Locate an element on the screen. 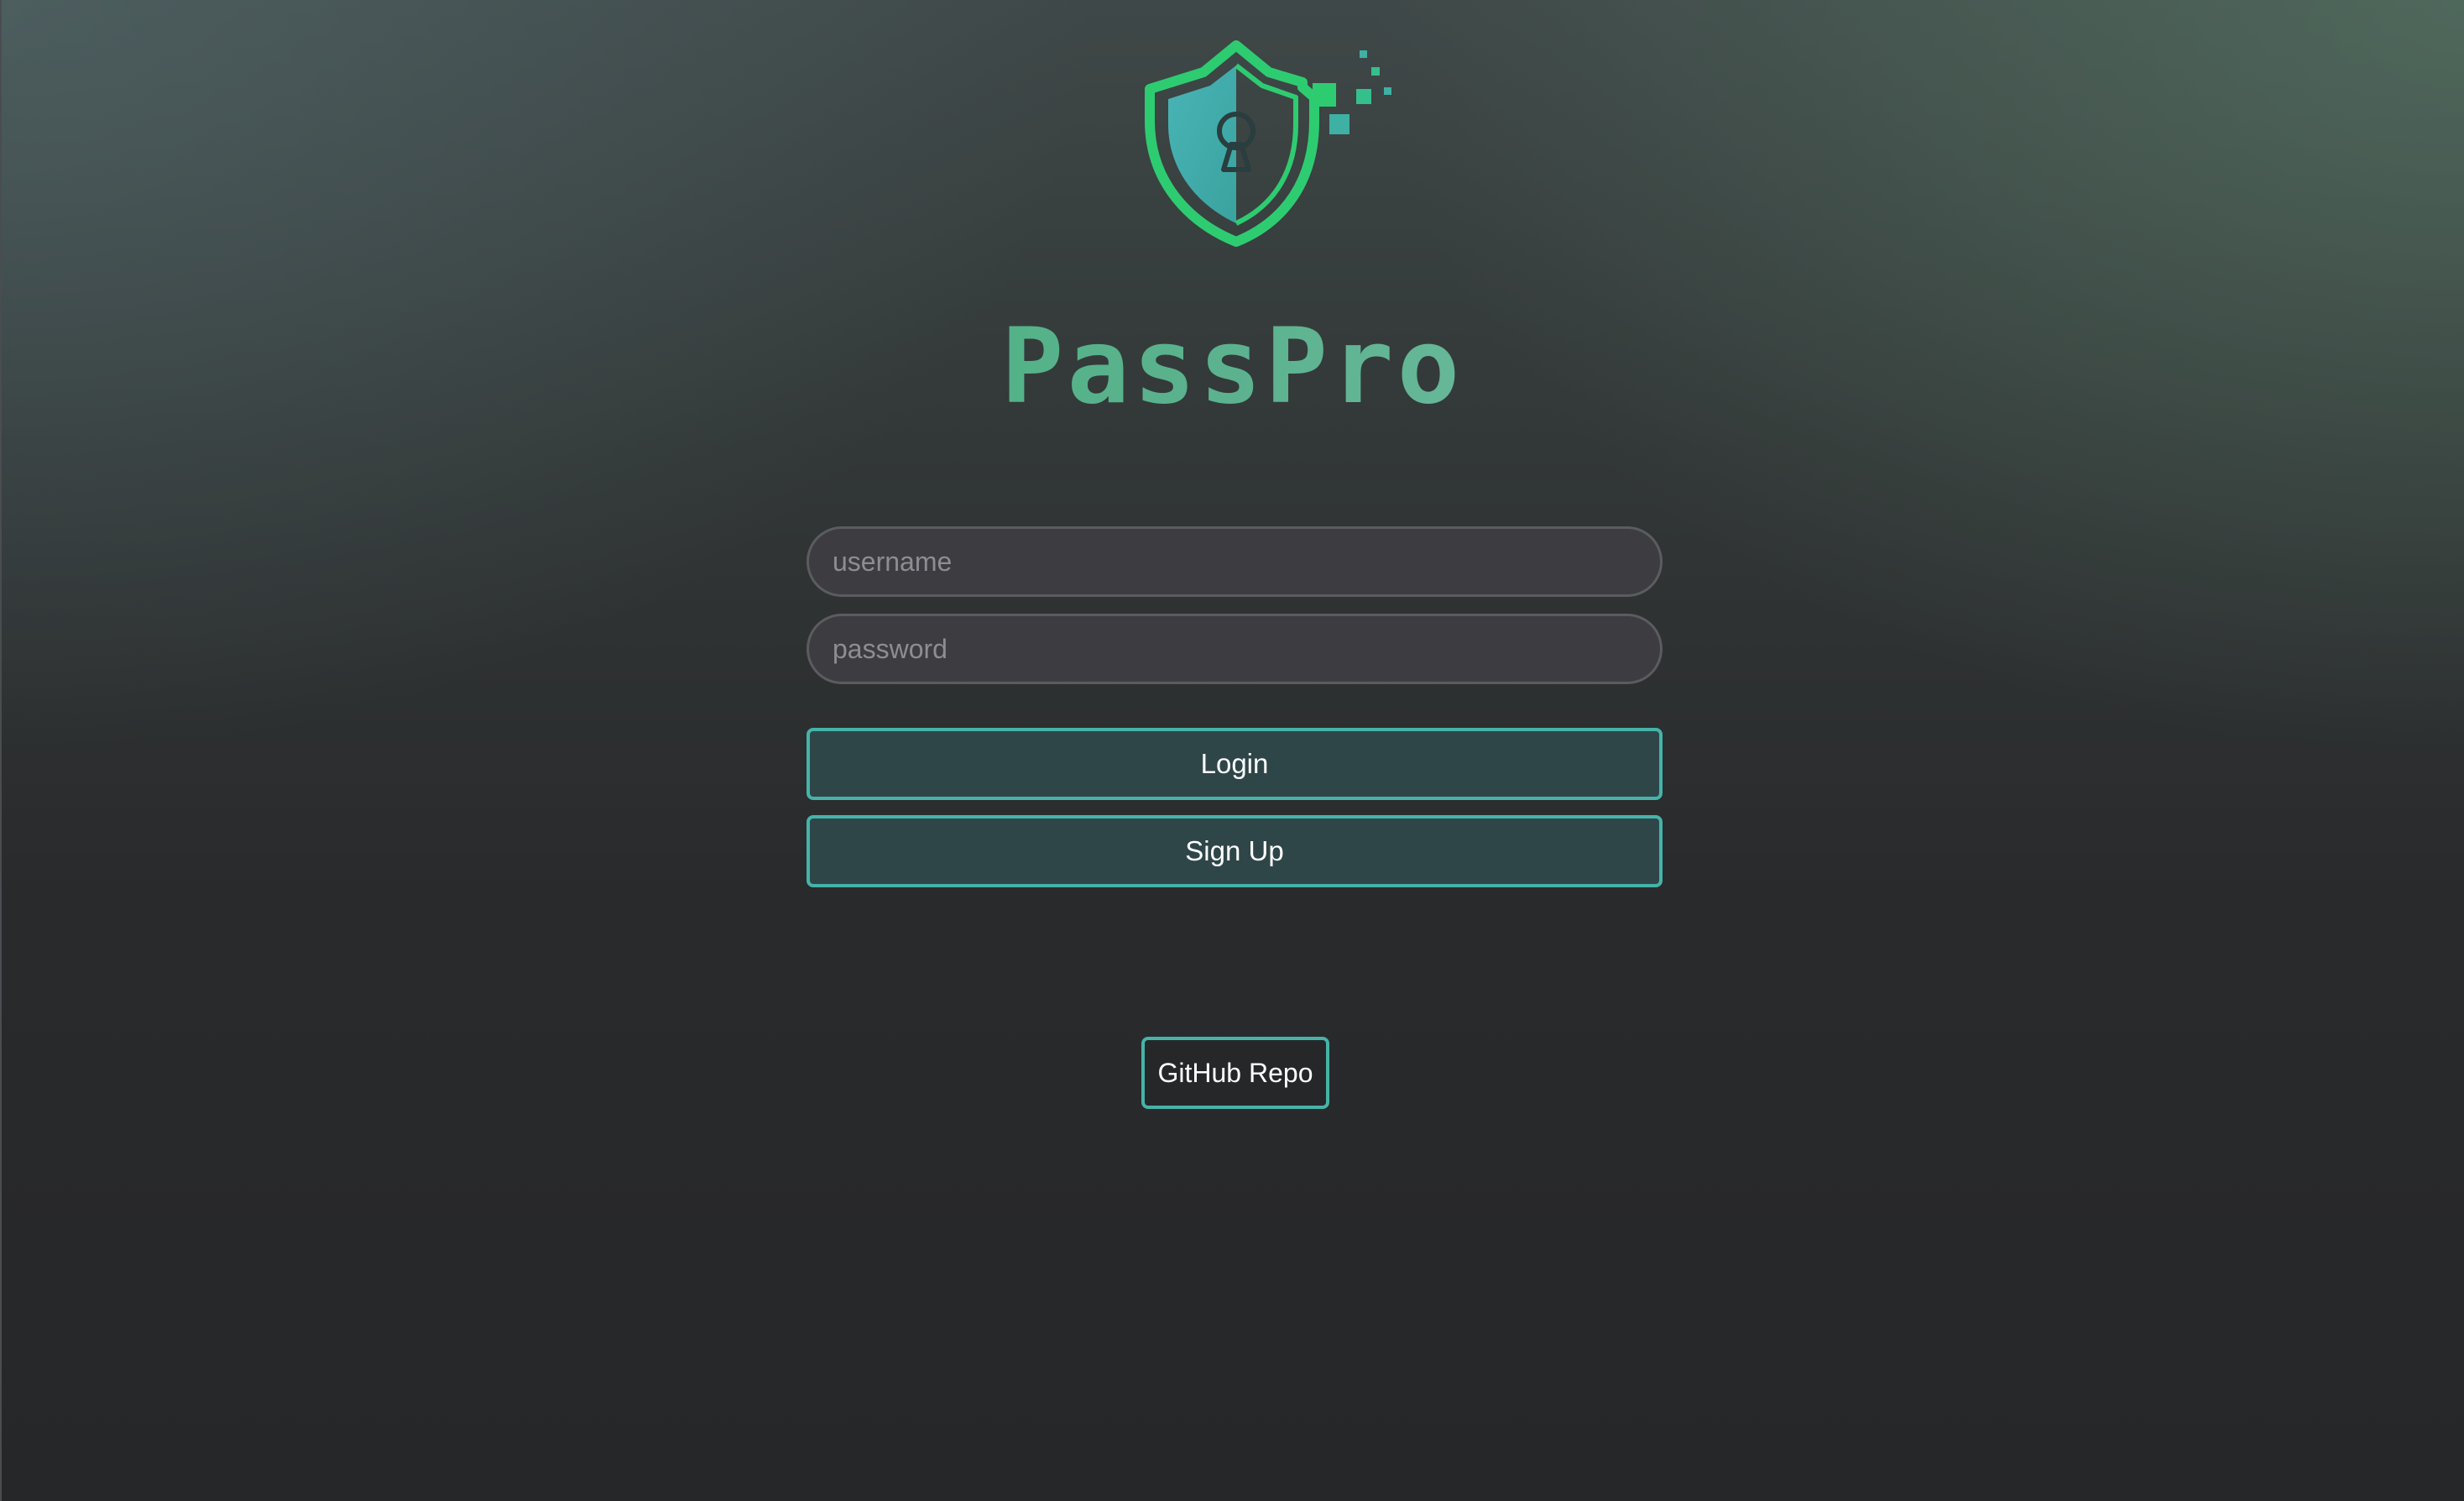  login-button: Login is located at coordinates (1235, 764).